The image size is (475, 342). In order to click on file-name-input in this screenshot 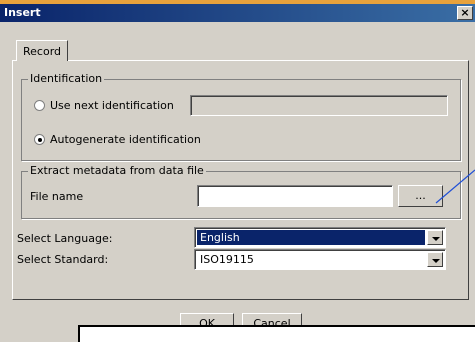, I will do `click(295, 196)`.